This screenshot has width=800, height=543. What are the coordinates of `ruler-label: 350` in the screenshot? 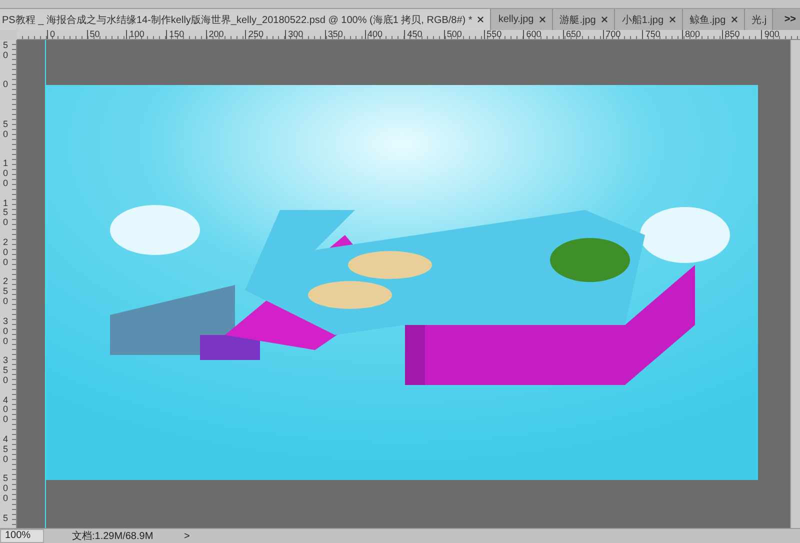 It's located at (6, 371).